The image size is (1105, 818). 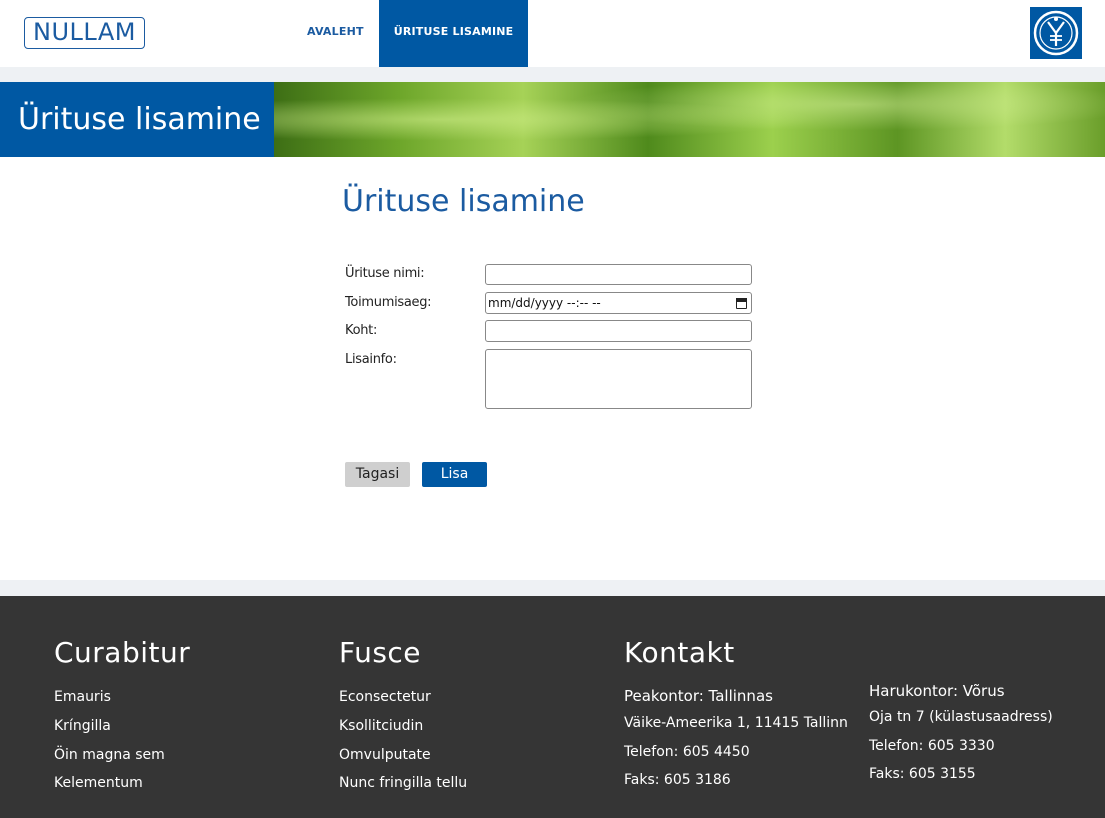 What do you see at coordinates (741, 303) in the screenshot?
I see `calendar-icon` at bounding box center [741, 303].